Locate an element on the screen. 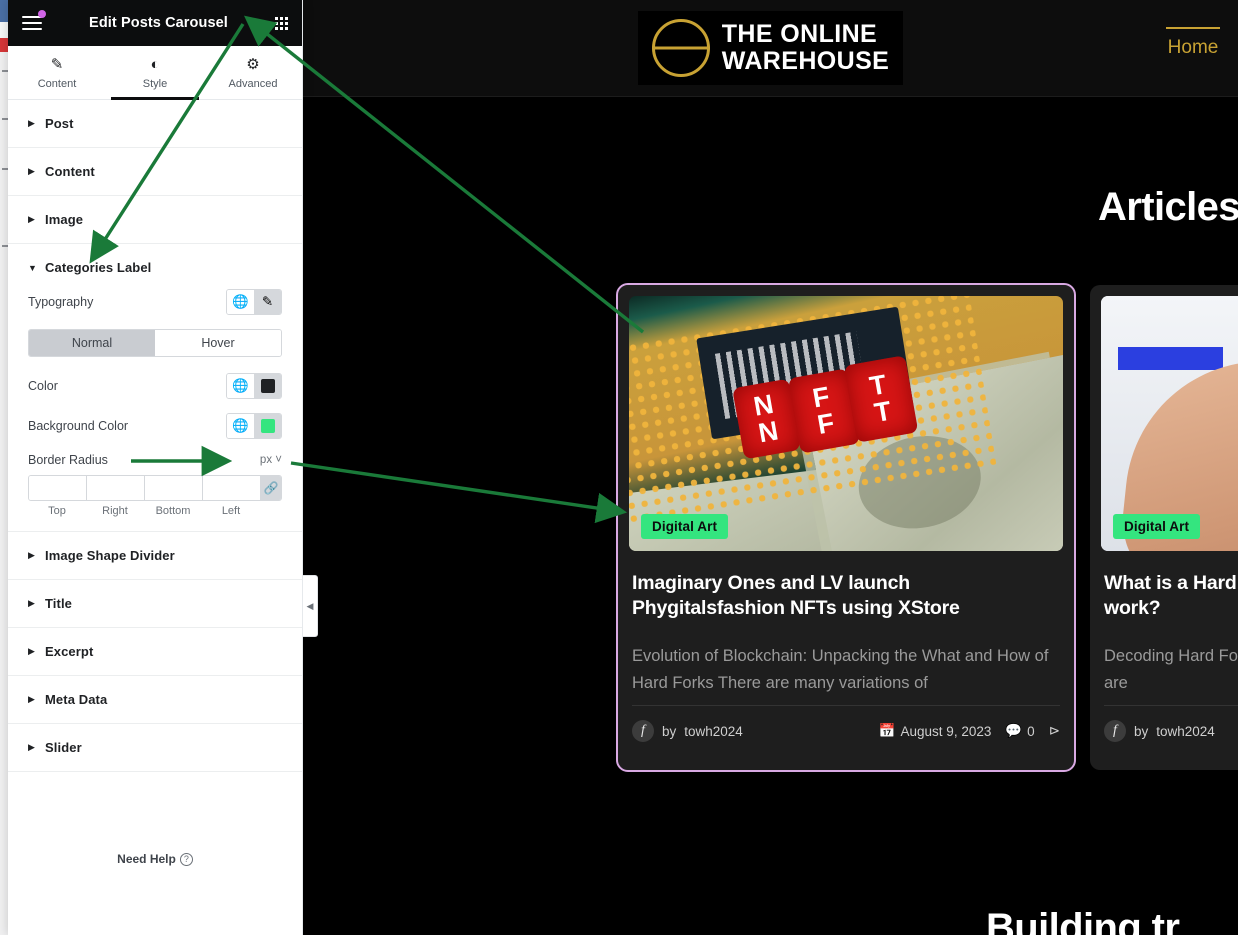  border-radius-right-input is located at coordinates (116, 488).